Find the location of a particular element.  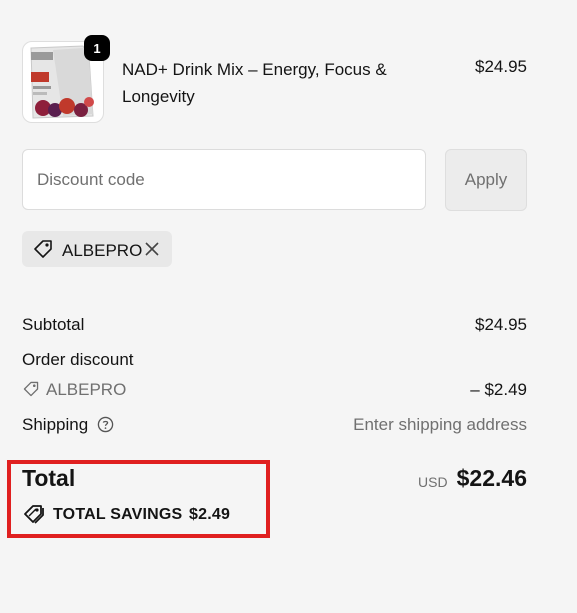

applied-code-label: ALBEPRO is located at coordinates (102, 250).